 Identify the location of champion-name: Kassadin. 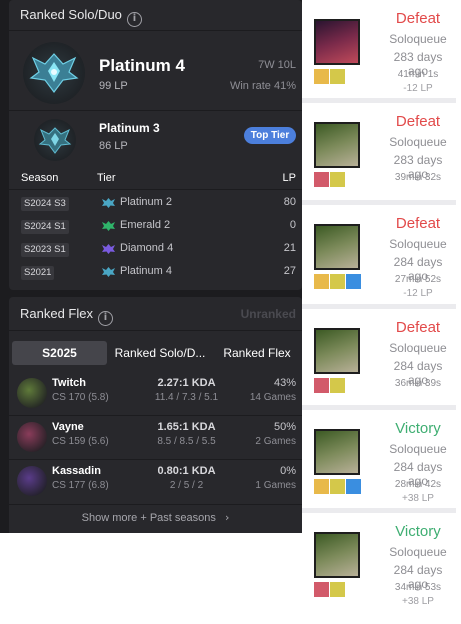
(76, 471).